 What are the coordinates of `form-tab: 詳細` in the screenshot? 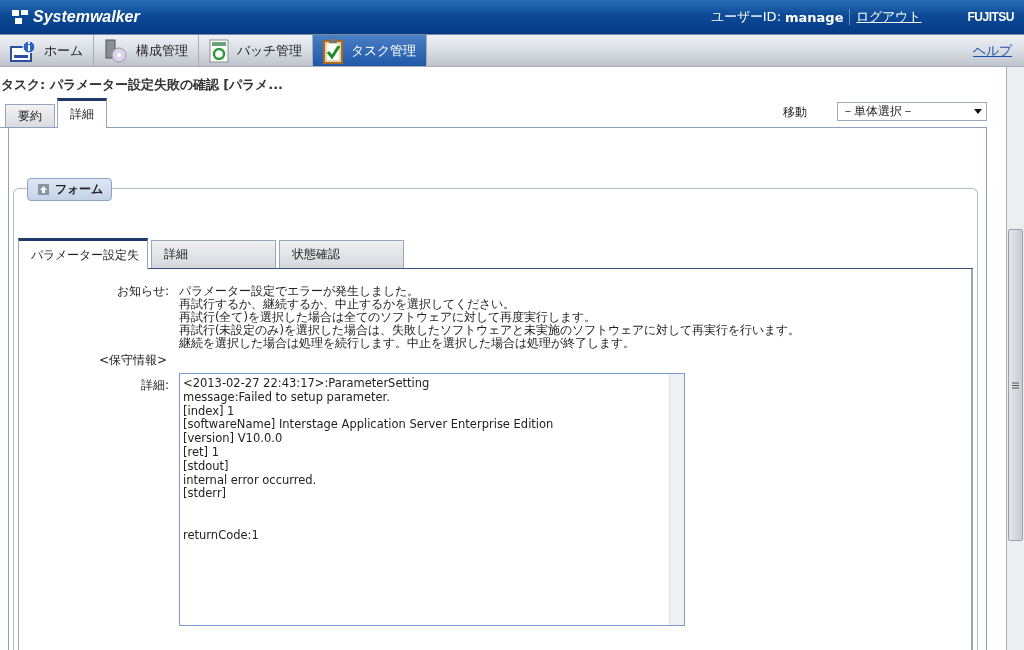 It's located at (213, 254).